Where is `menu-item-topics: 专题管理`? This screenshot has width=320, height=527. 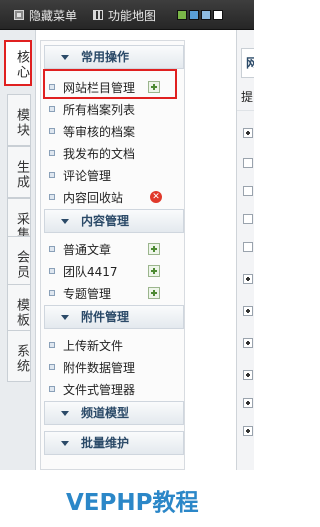
menu-item-topics: 专题管理 is located at coordinates (80, 293).